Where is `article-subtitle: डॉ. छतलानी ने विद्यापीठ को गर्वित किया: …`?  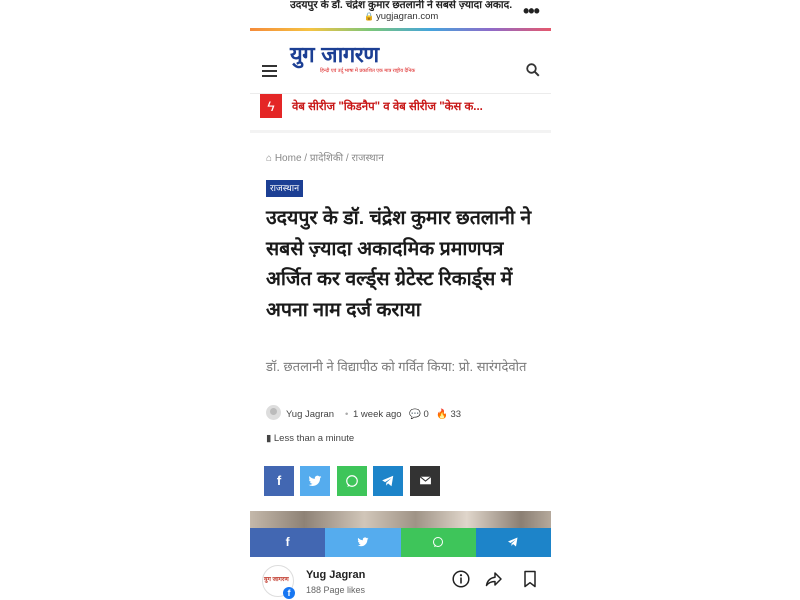 article-subtitle: डॉ. छतलानी ने विद्यापीठ को गर्वित किया: … is located at coordinates (396, 366).